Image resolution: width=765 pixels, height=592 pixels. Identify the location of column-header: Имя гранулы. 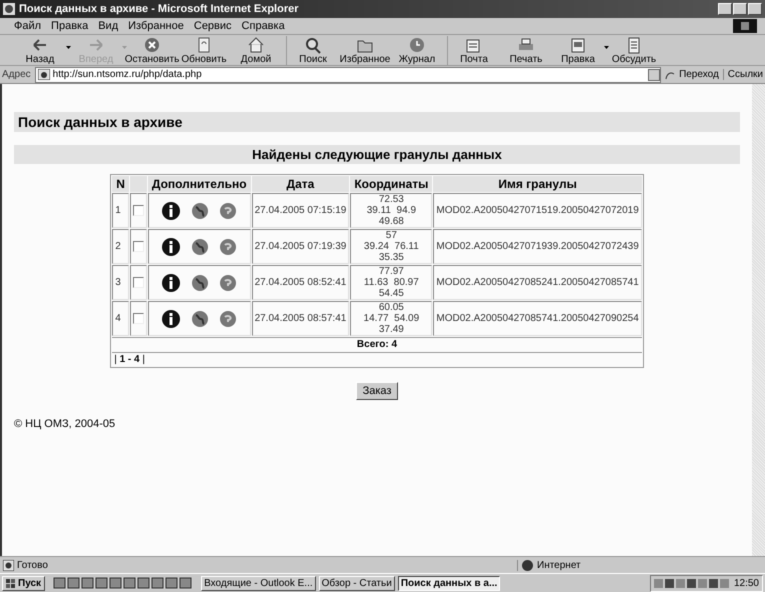
(537, 184).